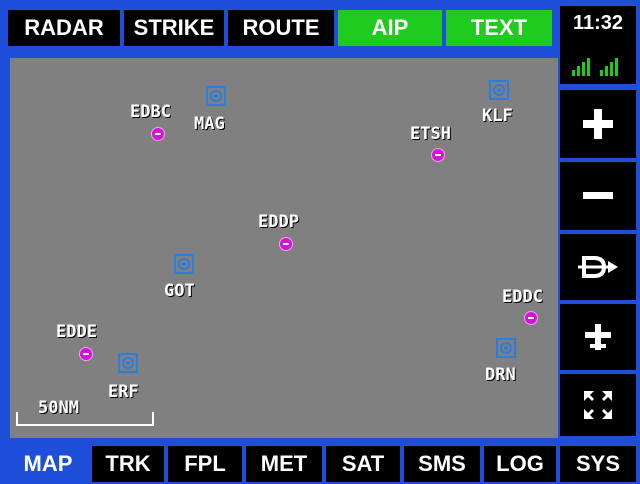  What do you see at coordinates (209, 124) in the screenshot?
I see `navaid-label: MAG` at bounding box center [209, 124].